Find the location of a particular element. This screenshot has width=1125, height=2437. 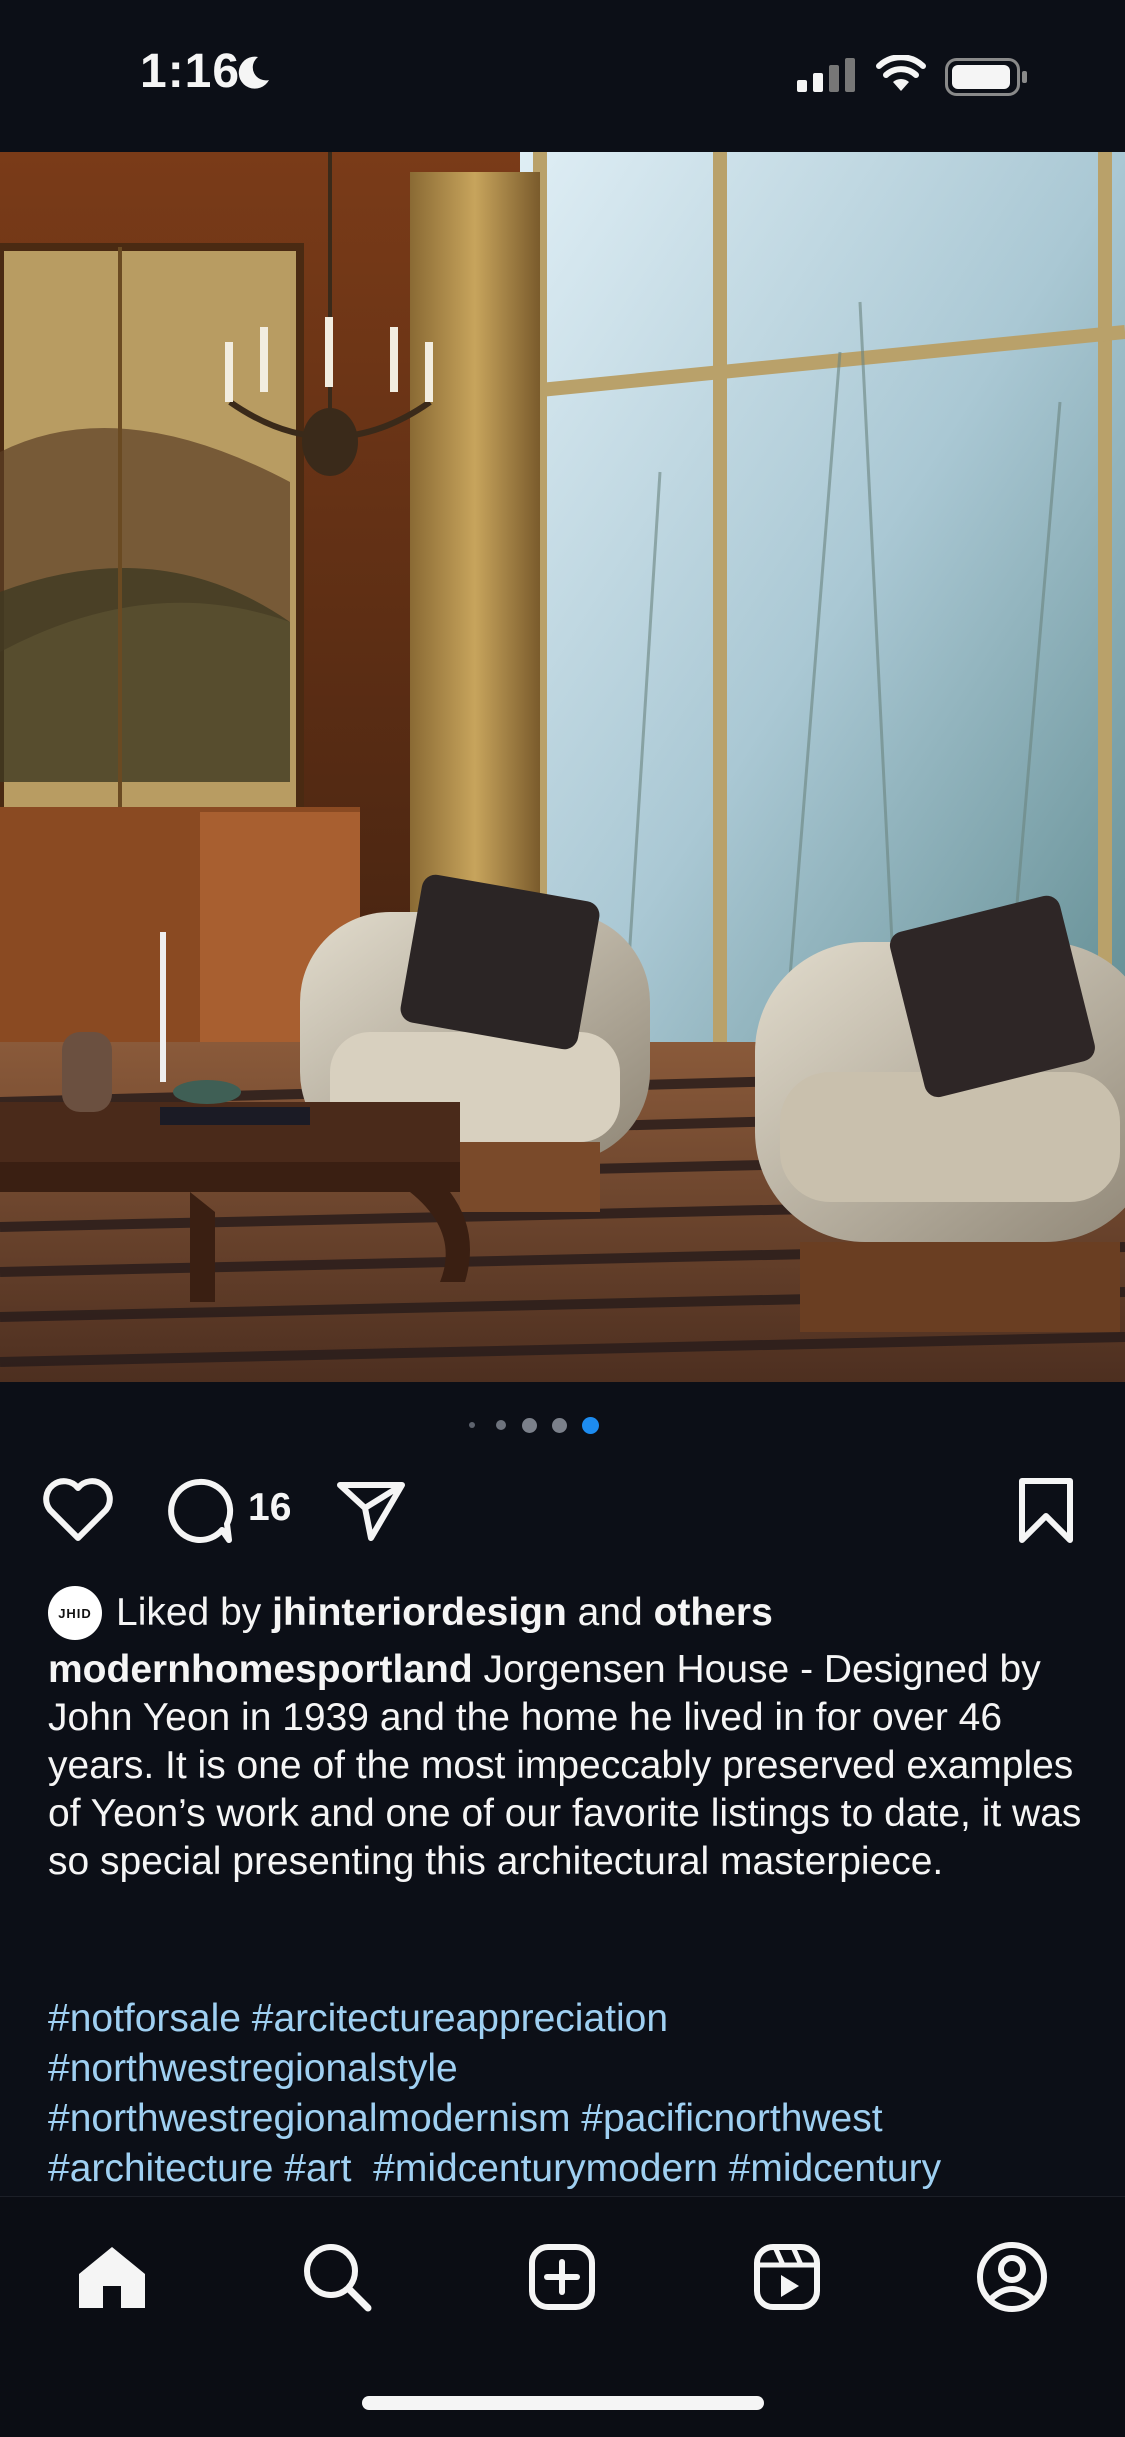

home-icon is located at coordinates (112, 2277).